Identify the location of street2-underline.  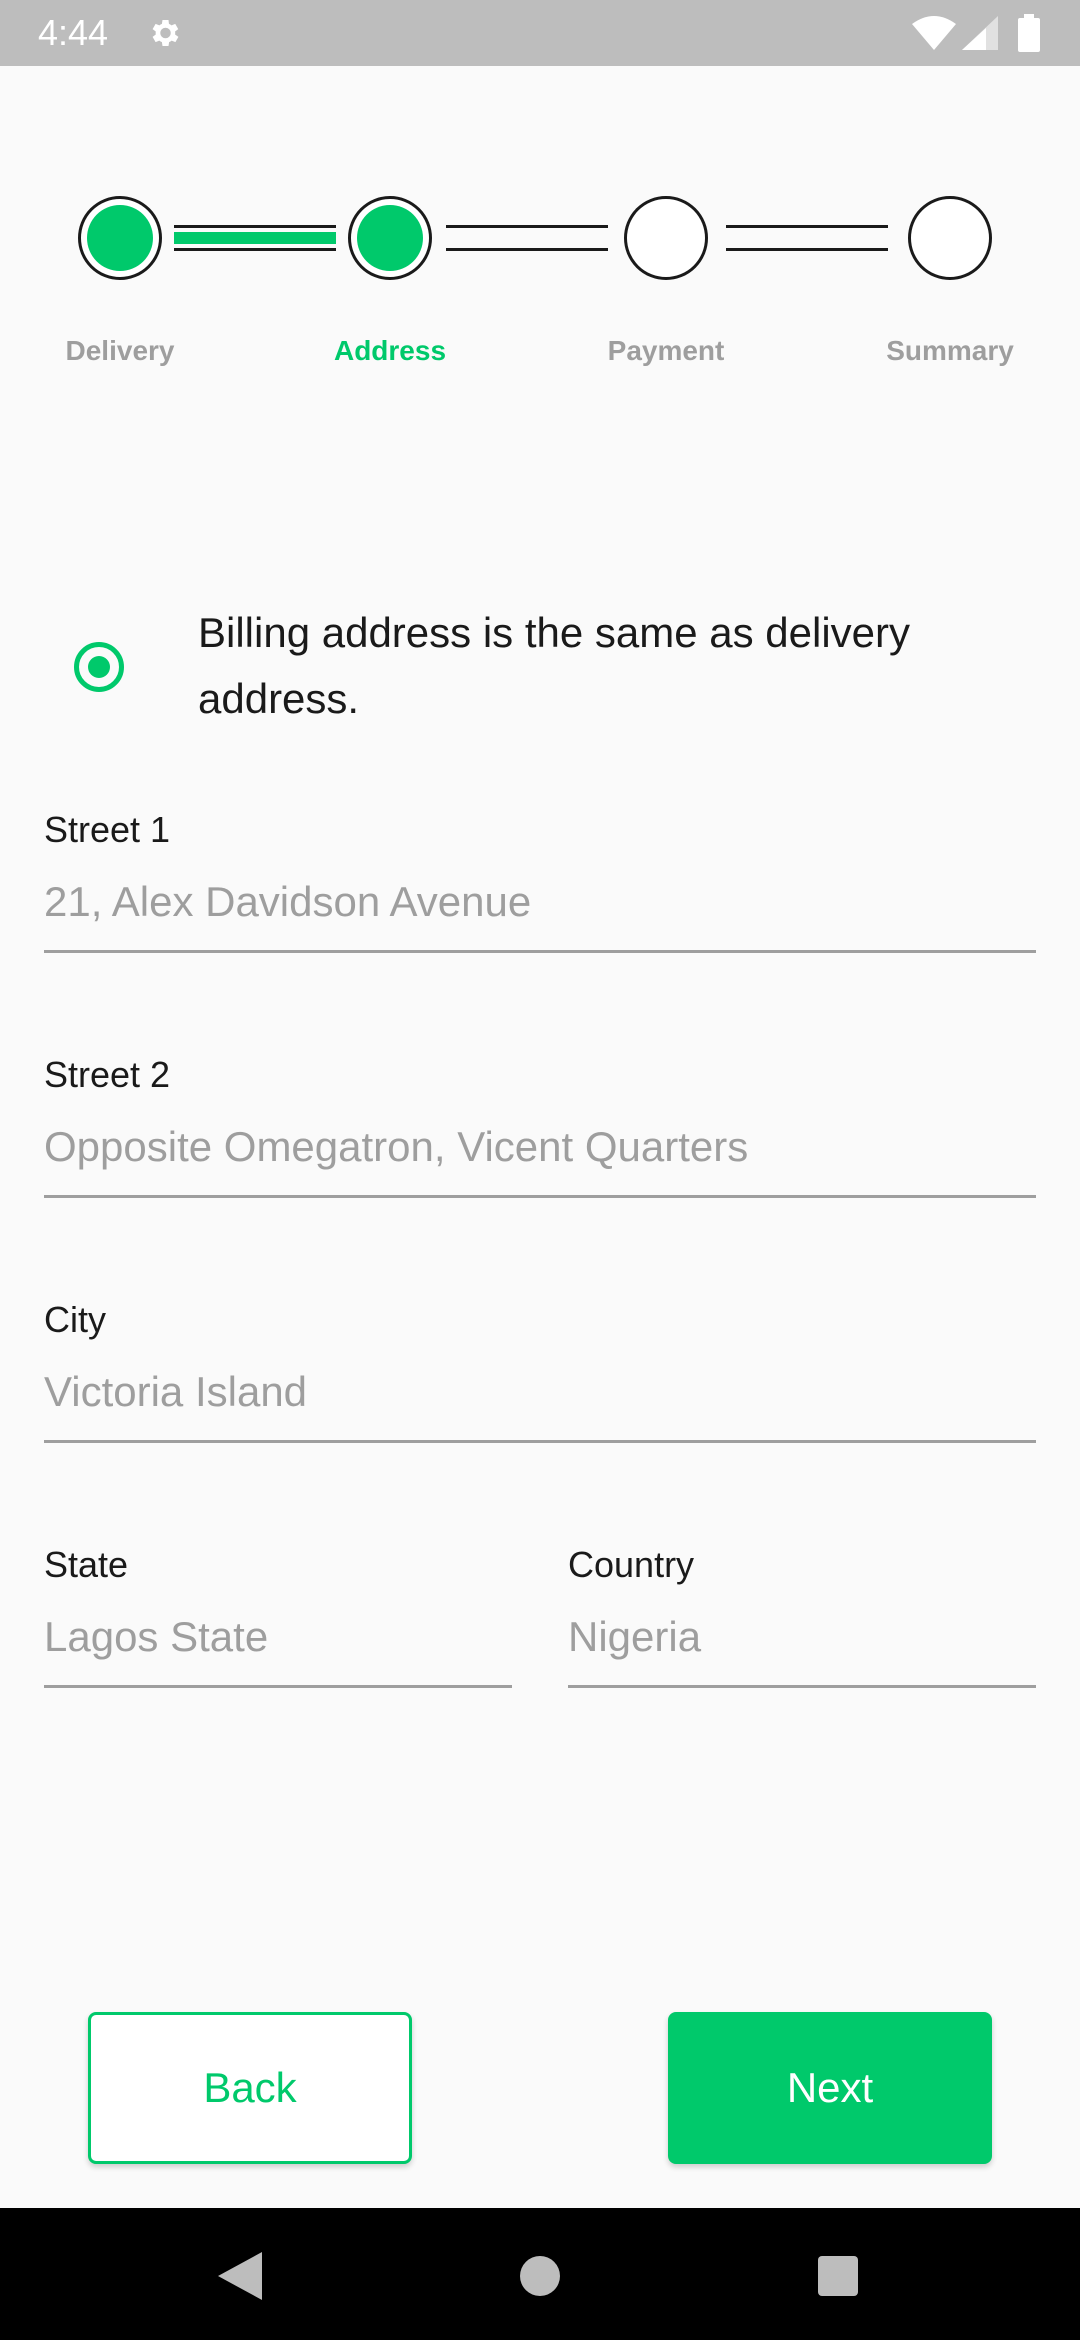
(540, 1196).